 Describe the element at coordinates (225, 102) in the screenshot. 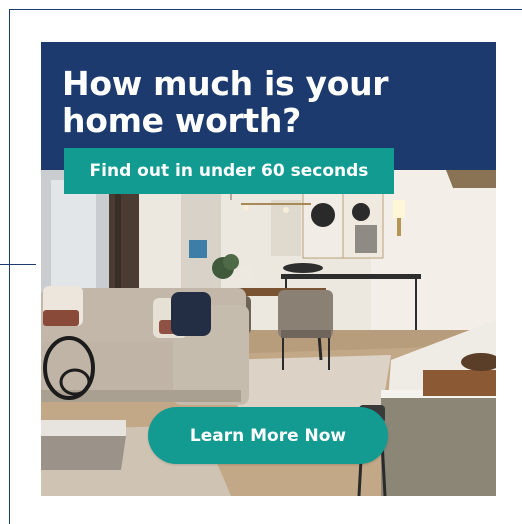

I see `ad-headline: How much is your home worth?` at that location.